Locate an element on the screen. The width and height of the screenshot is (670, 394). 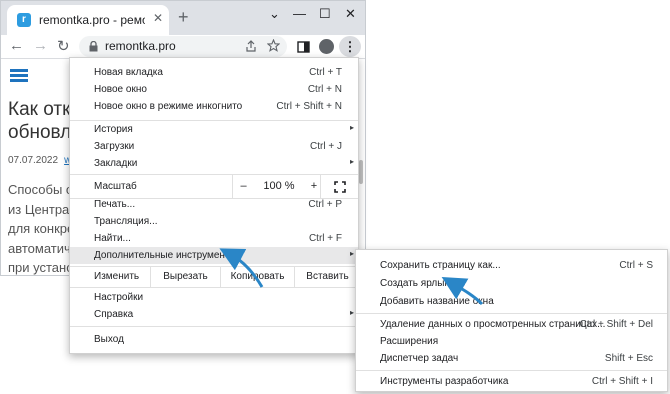
arrow-to-create-shortcut is located at coordinates (462, 291).